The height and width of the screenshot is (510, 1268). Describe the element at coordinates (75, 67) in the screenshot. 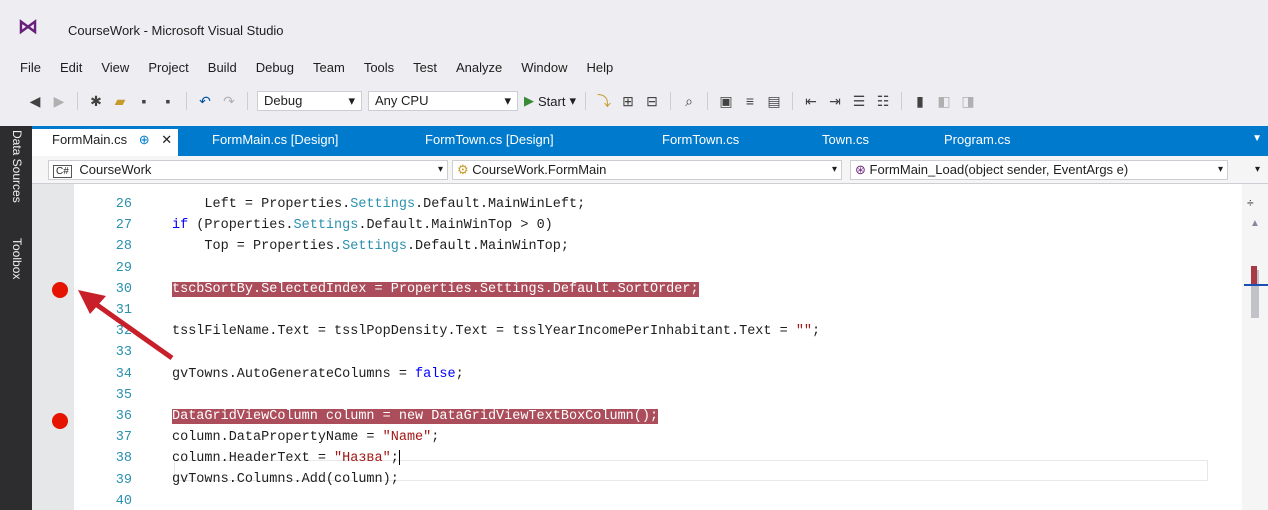

I see `menu-edit: Edit` at that location.